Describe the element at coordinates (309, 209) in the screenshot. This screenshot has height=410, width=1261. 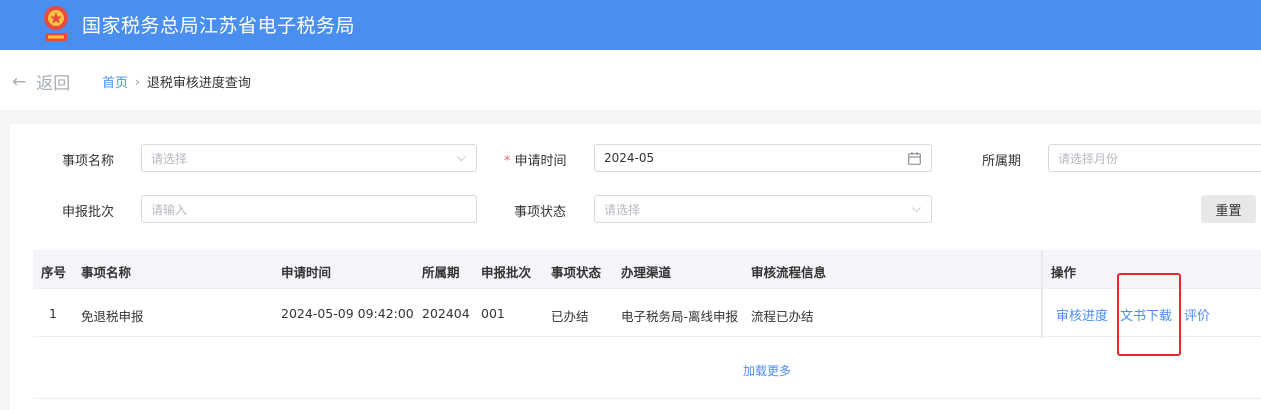
I see `batch-input: 请输入` at that location.